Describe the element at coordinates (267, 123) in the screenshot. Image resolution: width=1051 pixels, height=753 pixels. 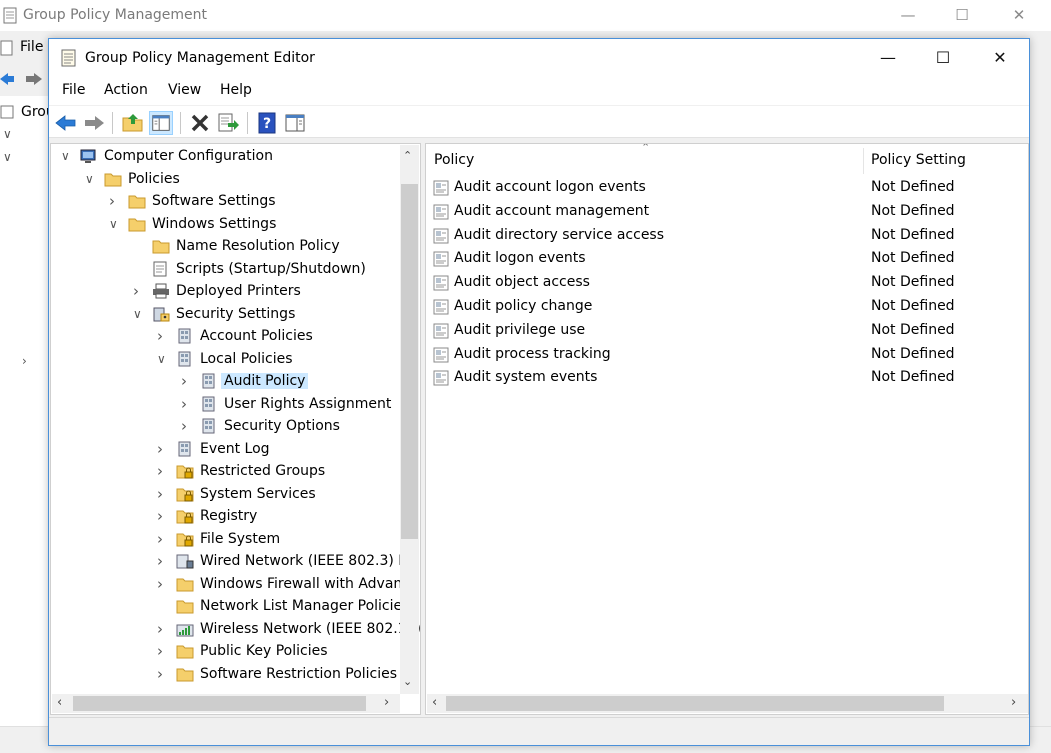
I see `help-icon: ?` at that location.